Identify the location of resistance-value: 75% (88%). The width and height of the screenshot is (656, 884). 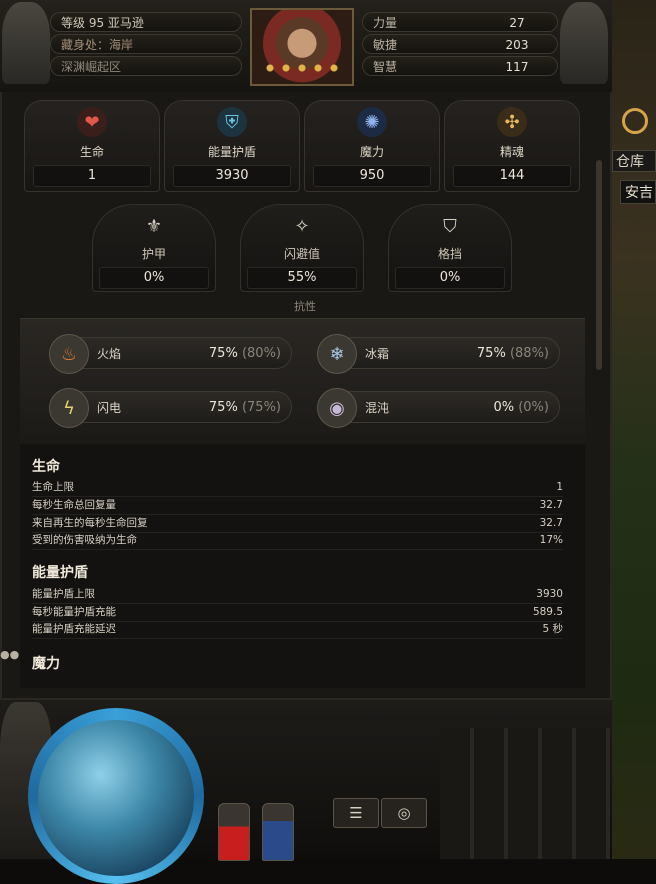
(512, 353).